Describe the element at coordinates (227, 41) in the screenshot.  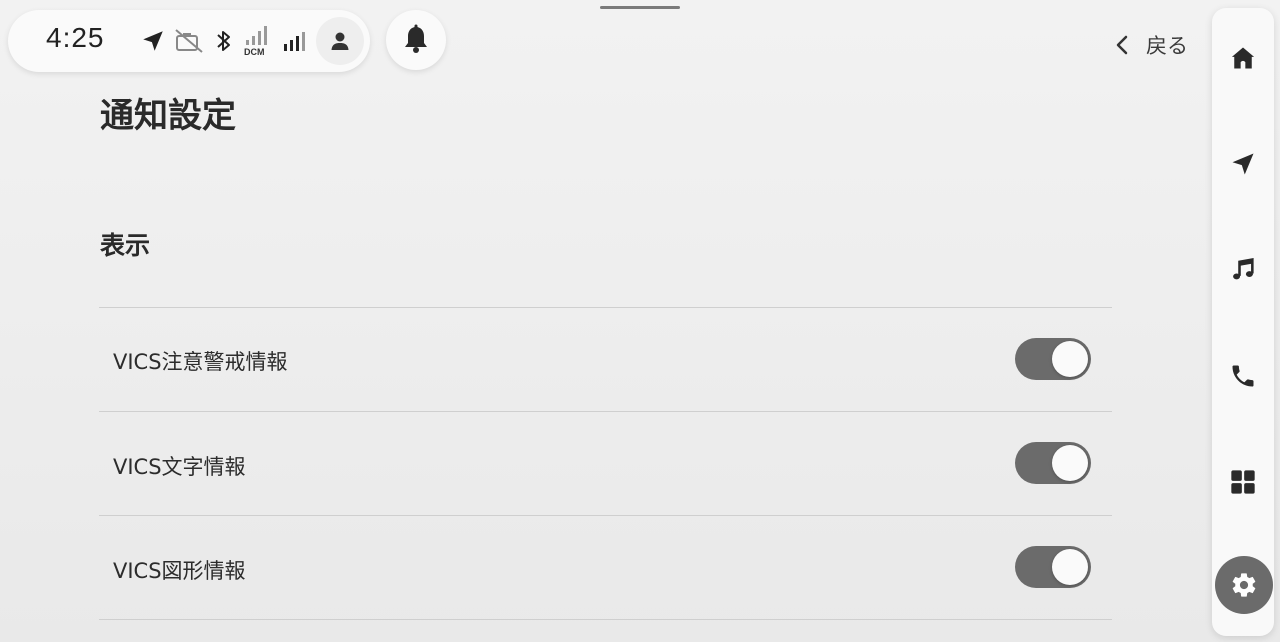
I see `bluetooth-icon` at that location.